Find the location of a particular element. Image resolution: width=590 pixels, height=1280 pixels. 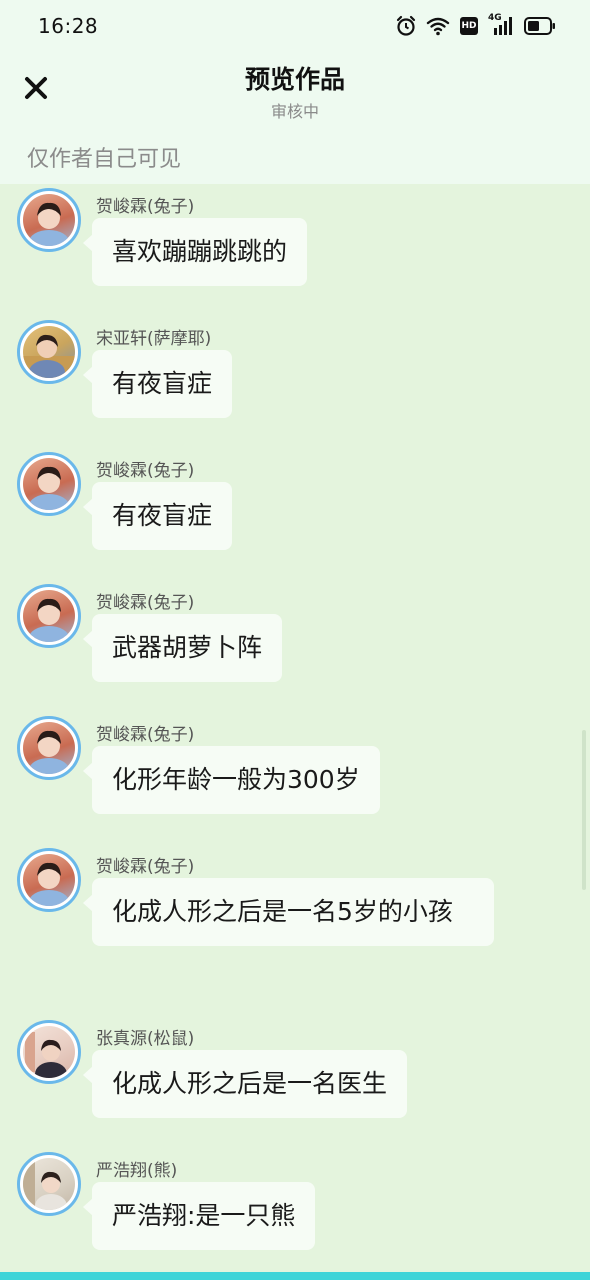

top-bar: 16:28 HD 4G 预览作品 审核中 仅作者自己可见 is located at coordinates (295, 92).